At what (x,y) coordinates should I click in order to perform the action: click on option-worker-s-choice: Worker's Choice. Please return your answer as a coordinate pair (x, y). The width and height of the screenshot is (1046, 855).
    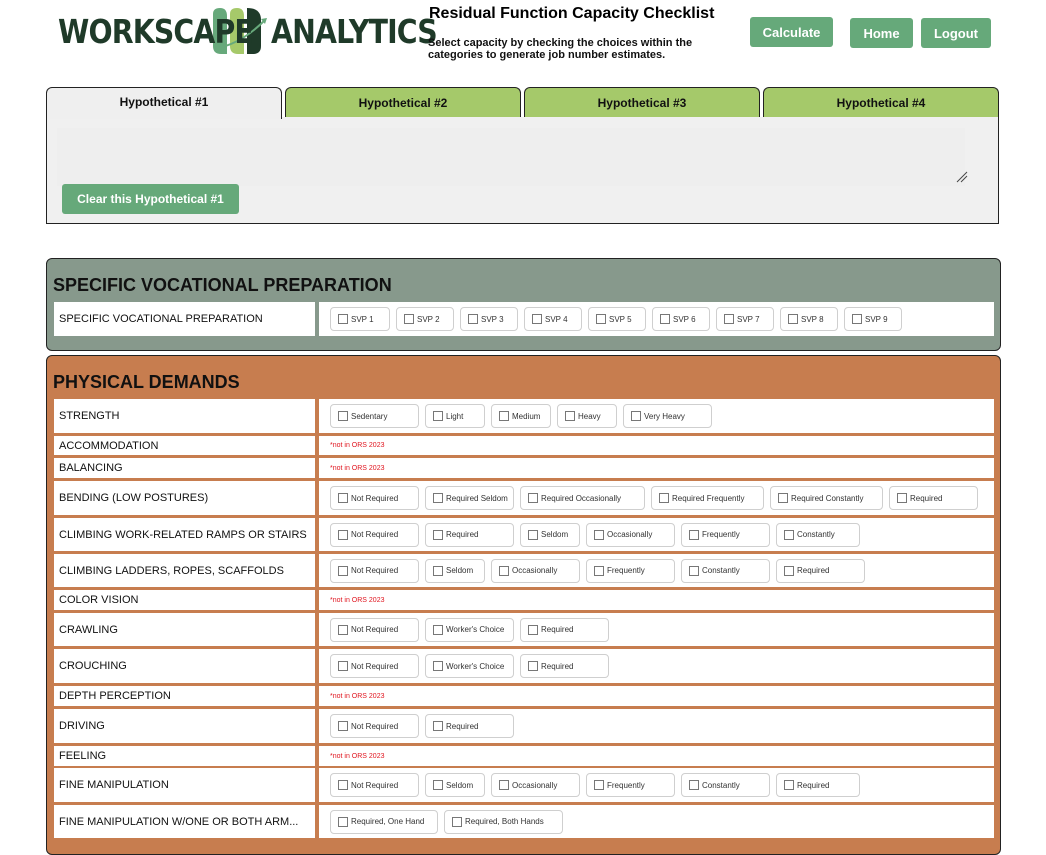
    Looking at the image, I should click on (469, 666).